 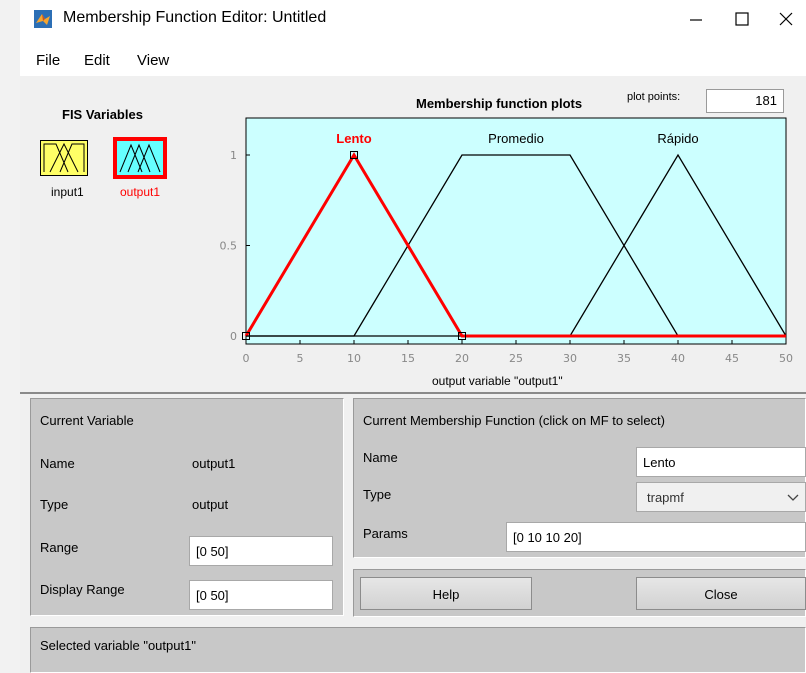 I want to click on mf-label-lento: Lento, so click(x=353, y=138).